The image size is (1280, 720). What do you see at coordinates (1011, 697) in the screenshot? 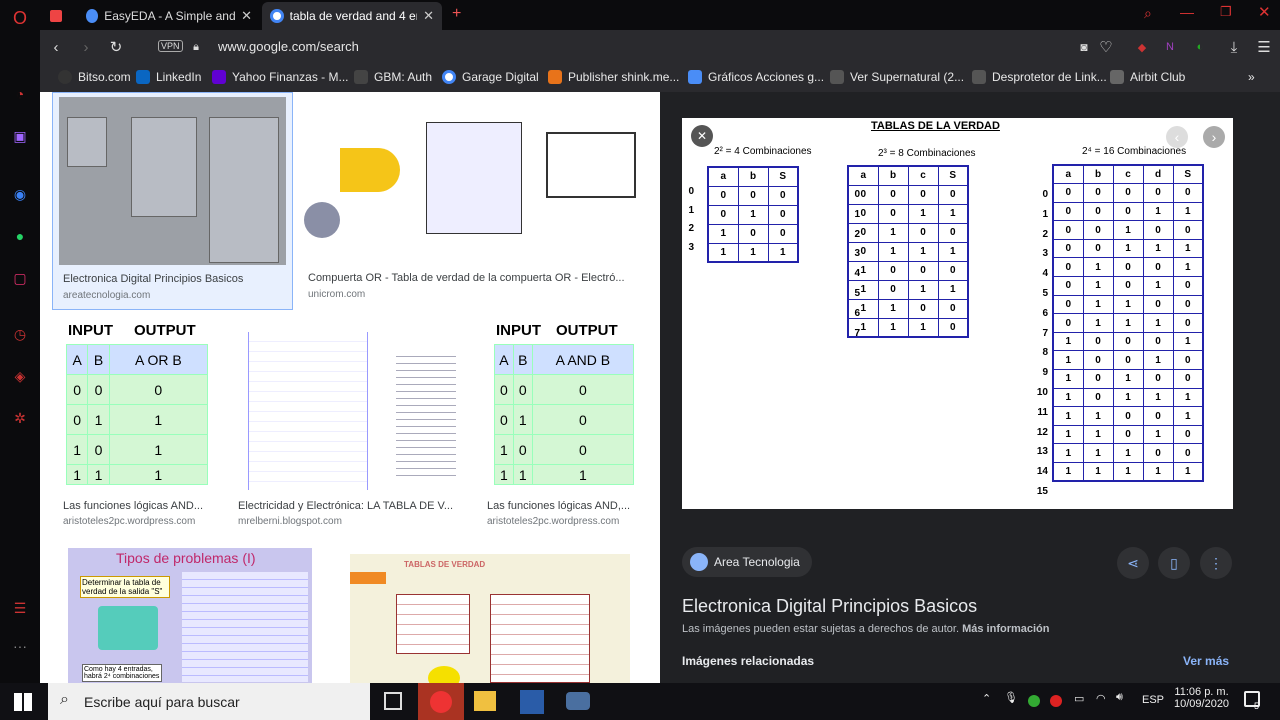
I see `microphone-icon: 🎙︎` at bounding box center [1011, 697].